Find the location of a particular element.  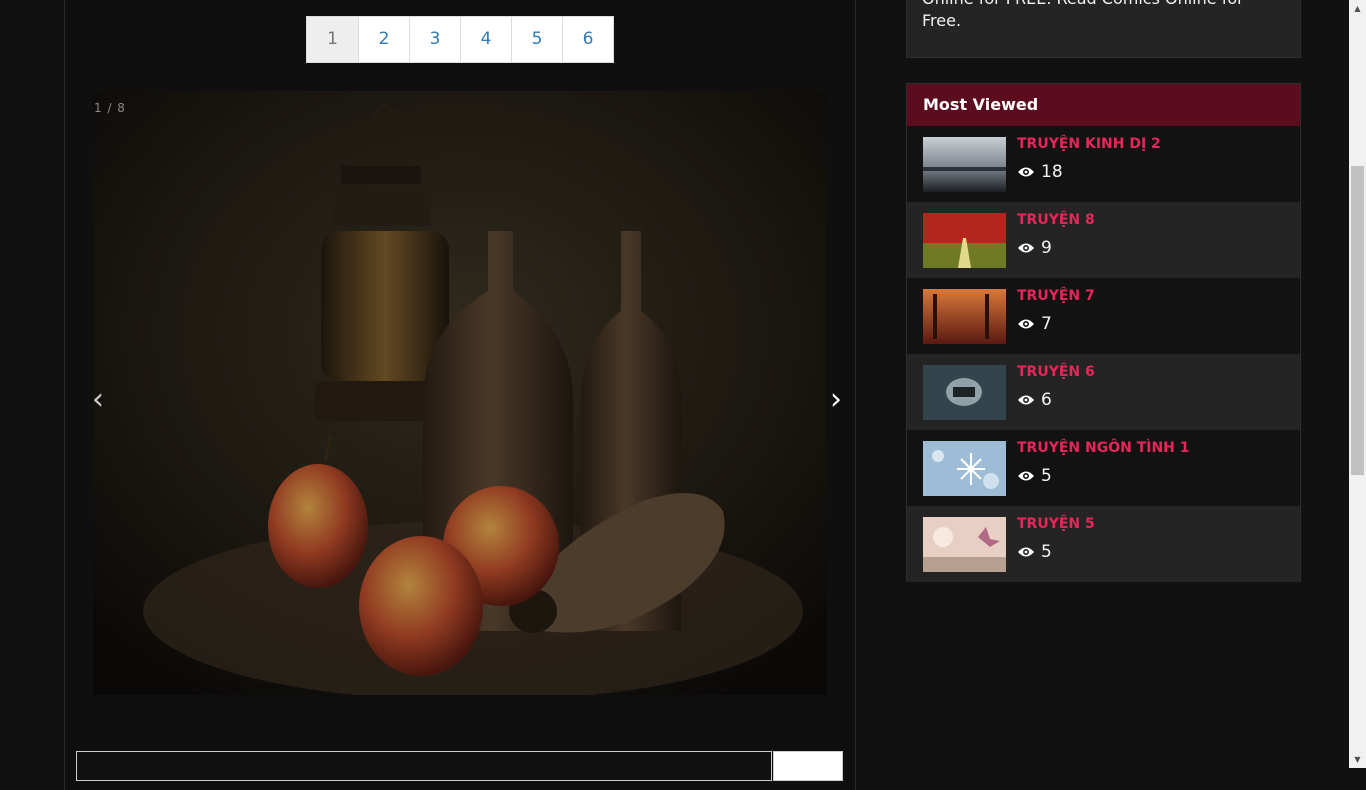

page-scrollbar: ▲ ▼ is located at coordinates (1357, 384).